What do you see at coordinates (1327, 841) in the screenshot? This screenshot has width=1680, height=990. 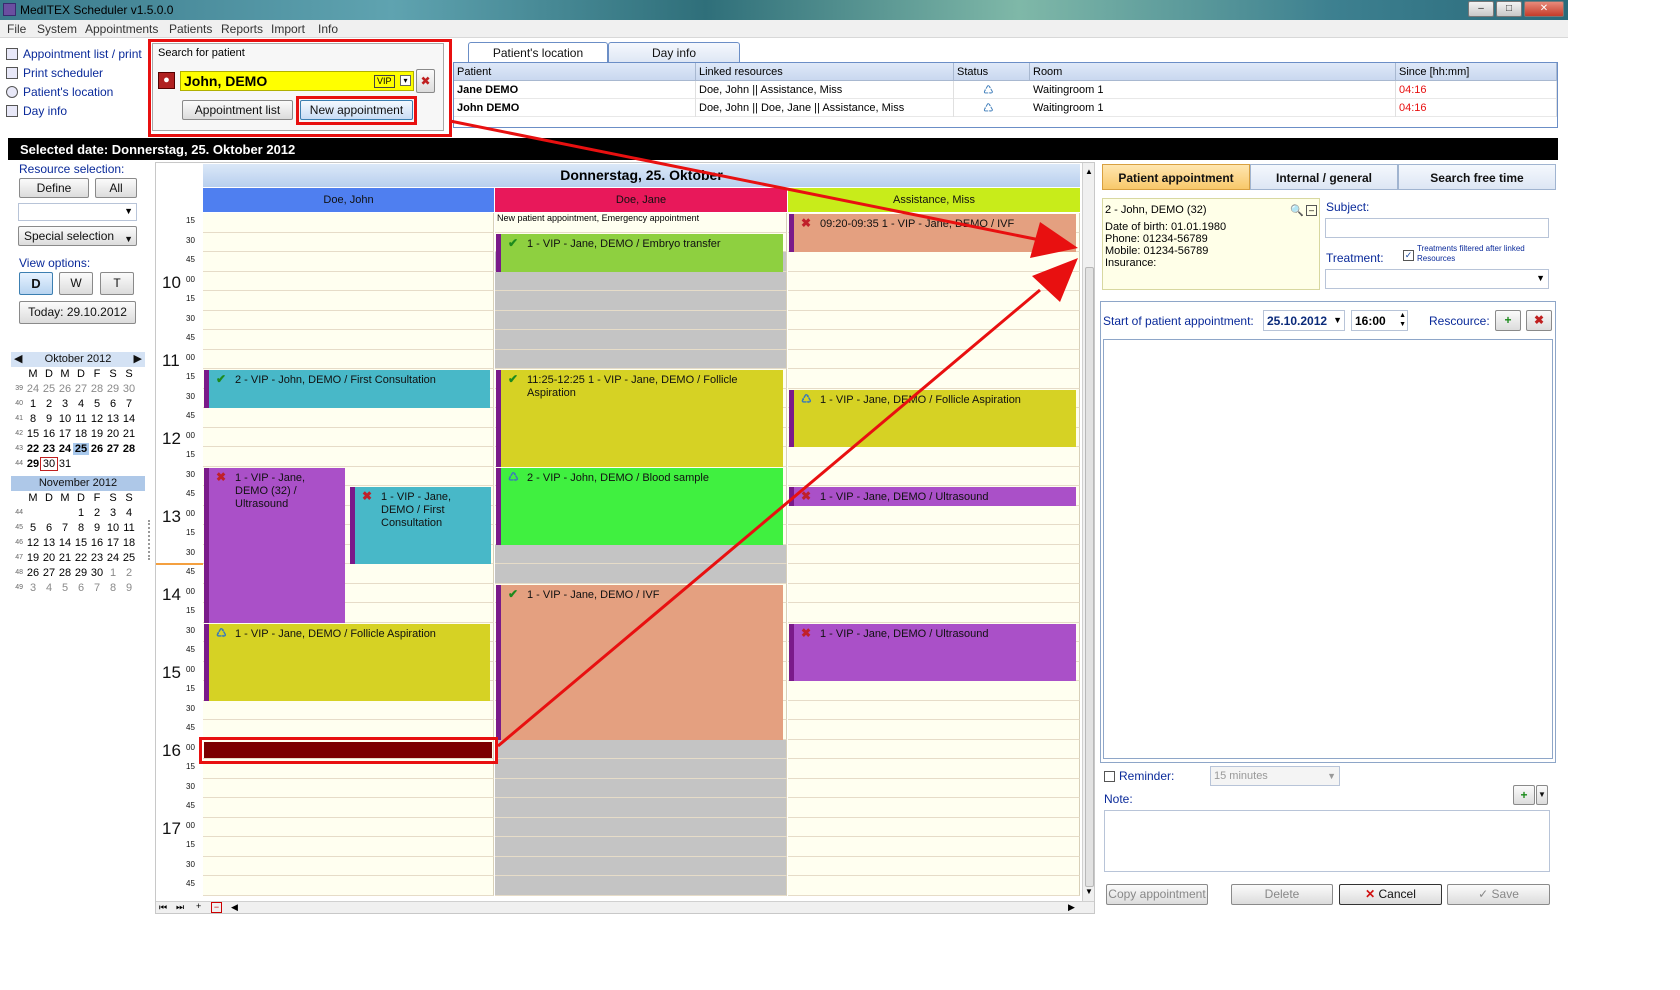 I see `note-textarea` at bounding box center [1327, 841].